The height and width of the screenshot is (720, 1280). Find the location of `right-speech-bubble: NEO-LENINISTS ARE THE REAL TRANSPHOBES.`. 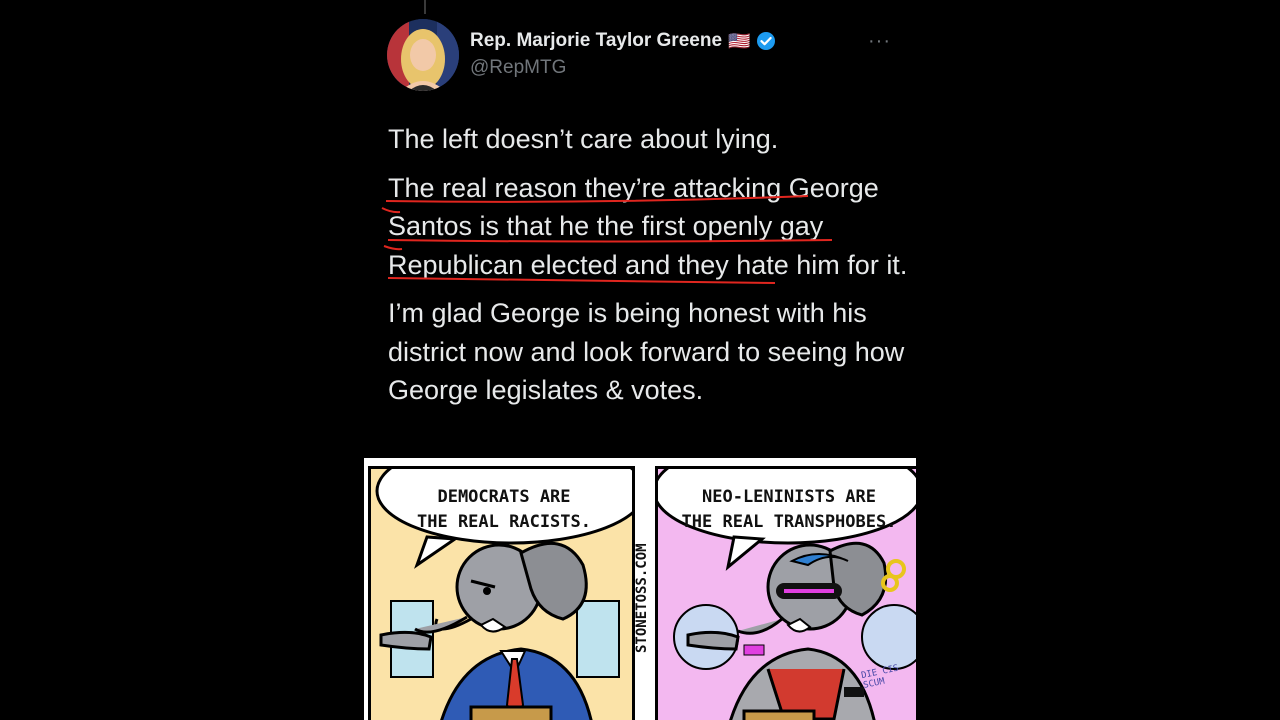

right-speech-bubble: NEO-LENINISTS ARE THE REAL TRANSPHOBES. is located at coordinates (789, 509).